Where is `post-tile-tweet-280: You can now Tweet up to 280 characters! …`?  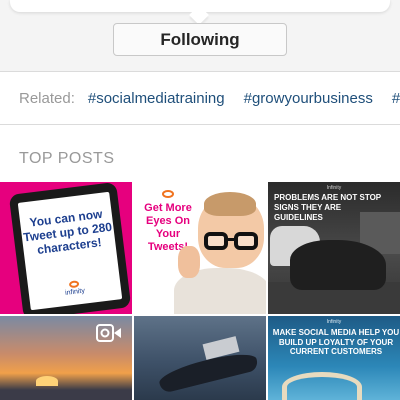
post-tile-tweet-280: You can now Tweet up to 280 characters! … is located at coordinates (66, 248).